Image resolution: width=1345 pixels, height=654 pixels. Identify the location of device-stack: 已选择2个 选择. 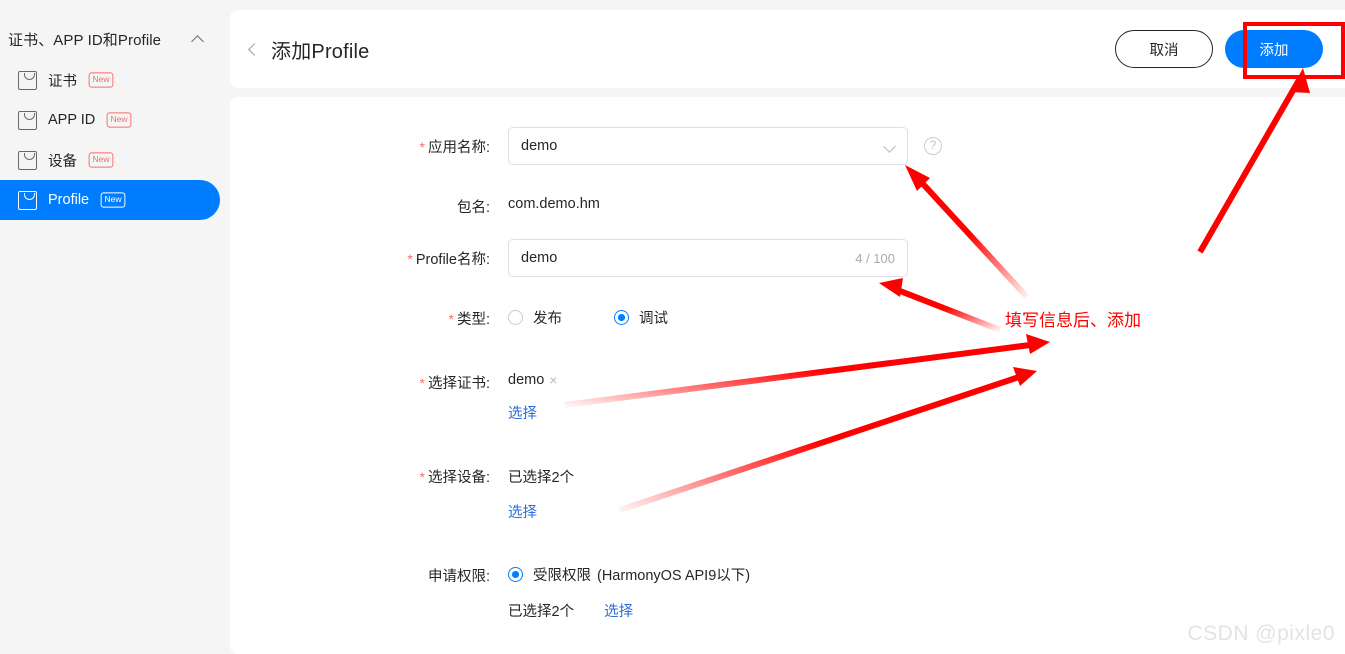
(541, 489).